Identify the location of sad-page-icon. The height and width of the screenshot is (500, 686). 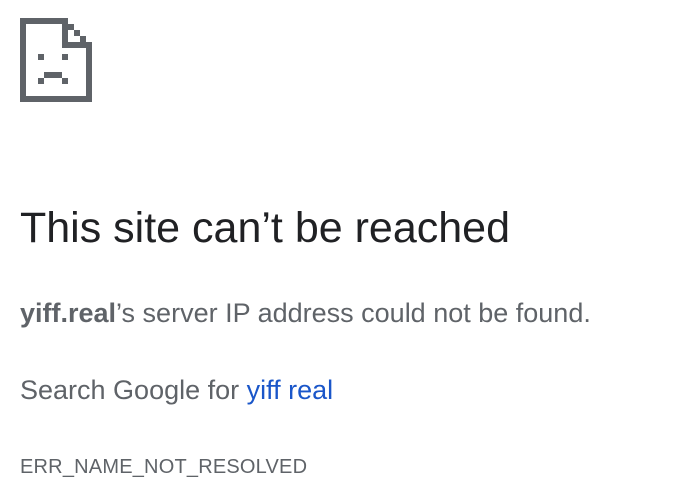
(56, 60).